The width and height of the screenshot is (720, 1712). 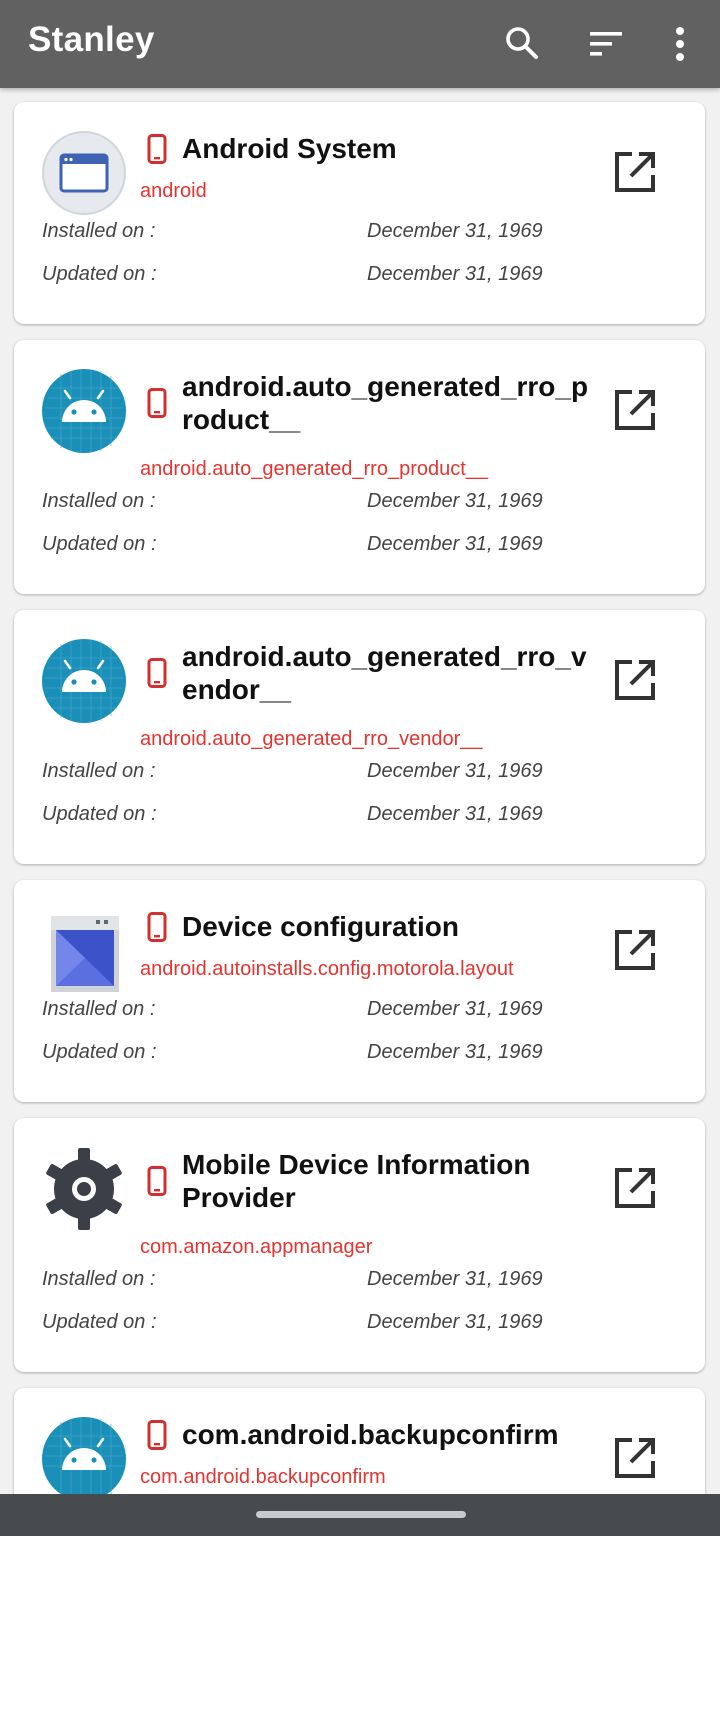 What do you see at coordinates (314, 469) in the screenshot?
I see `package-name: android.auto_generated_rro_product__` at bounding box center [314, 469].